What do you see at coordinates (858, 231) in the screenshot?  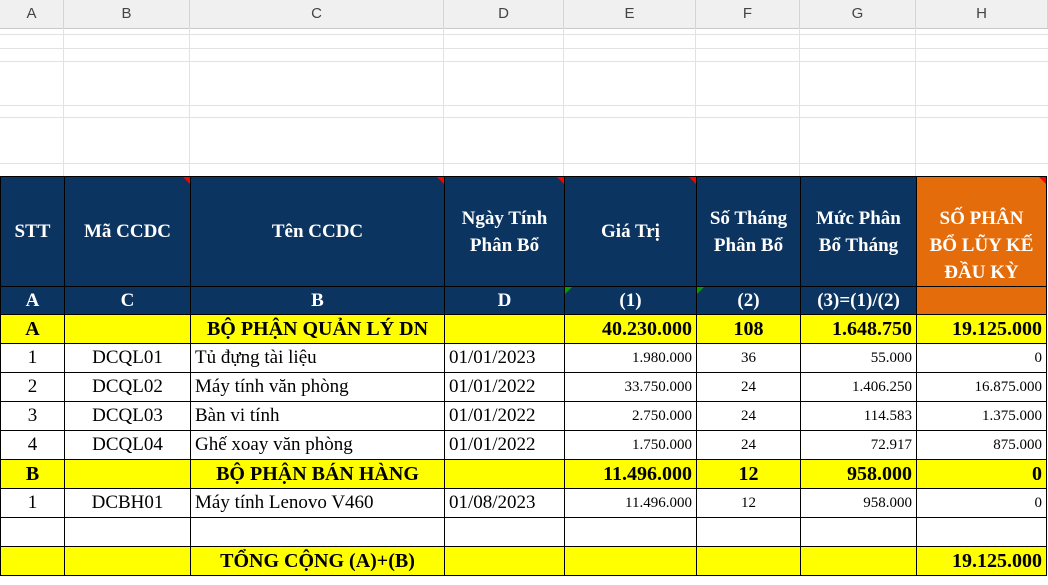 I see `header-muc-phan-bo: Mức Phân Bổ Tháng` at bounding box center [858, 231].